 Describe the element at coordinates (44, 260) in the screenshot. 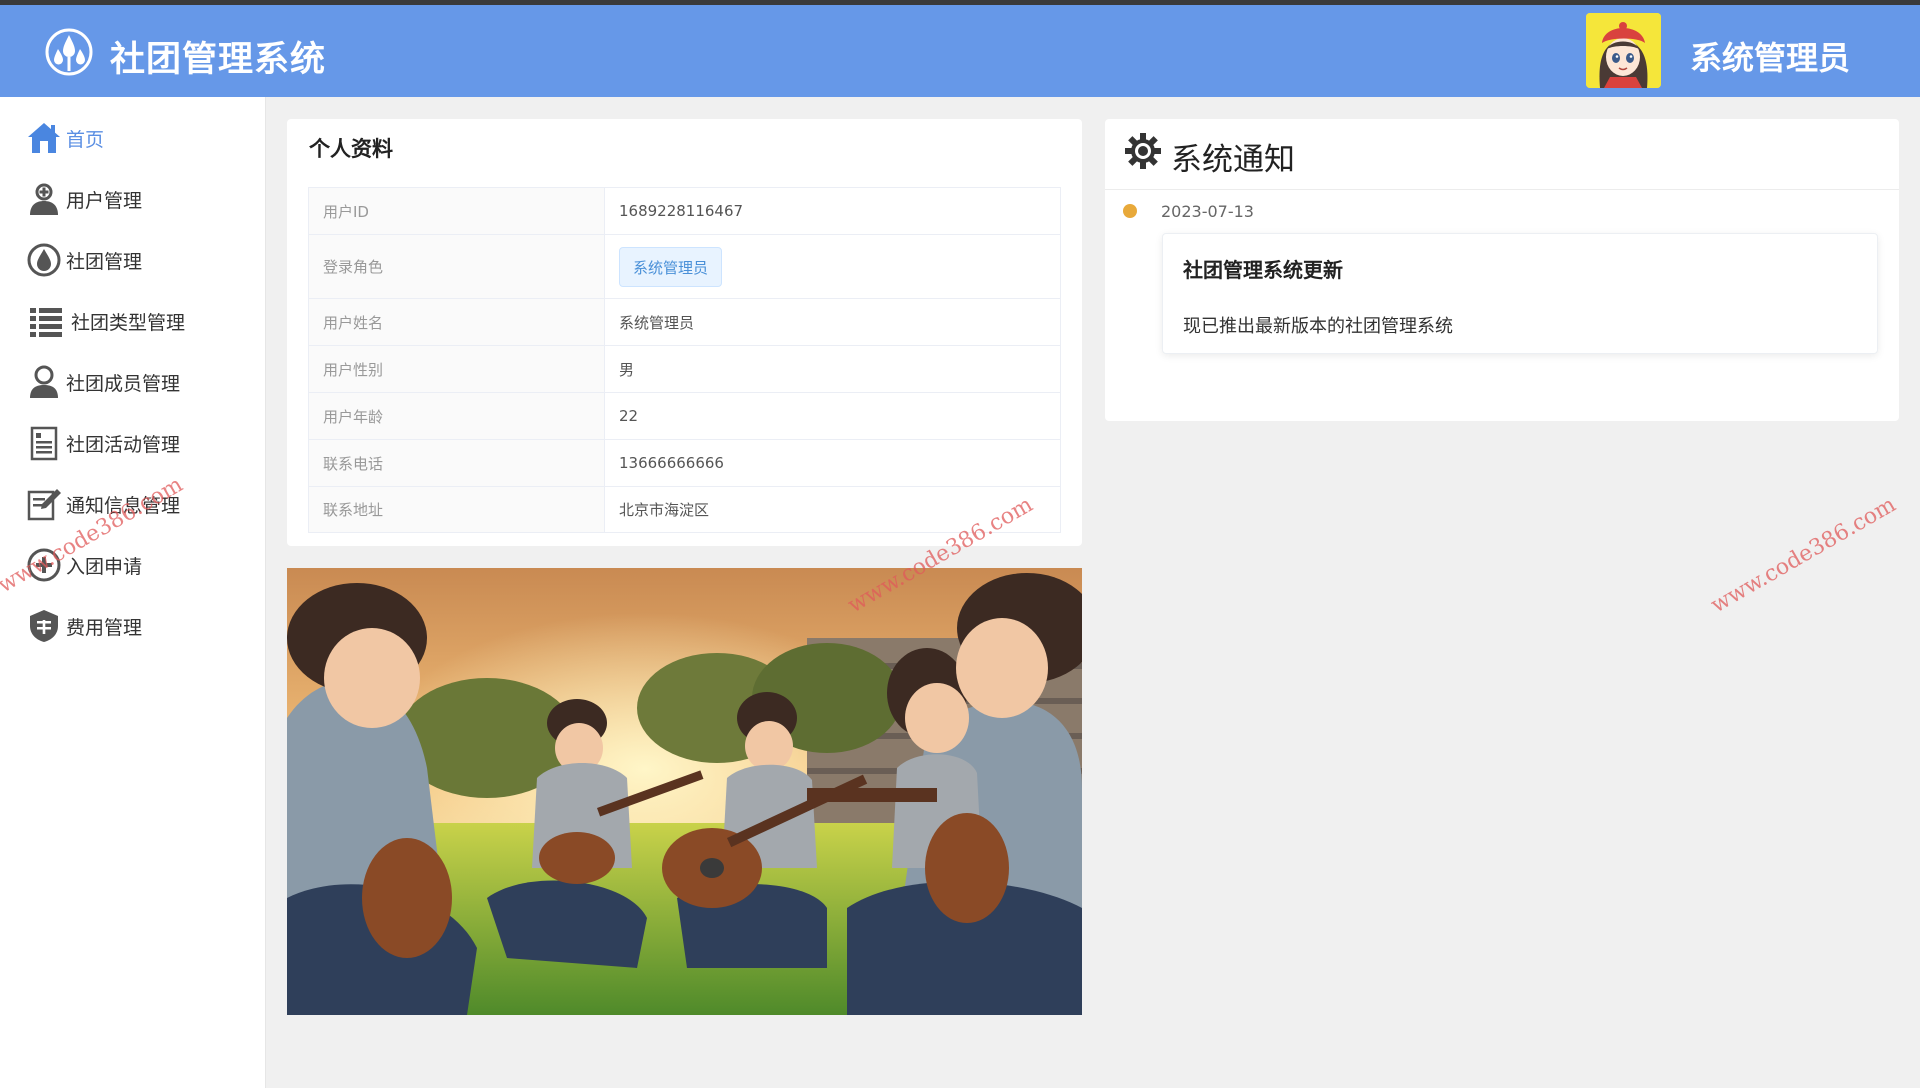

I see `droplet-icon` at that location.